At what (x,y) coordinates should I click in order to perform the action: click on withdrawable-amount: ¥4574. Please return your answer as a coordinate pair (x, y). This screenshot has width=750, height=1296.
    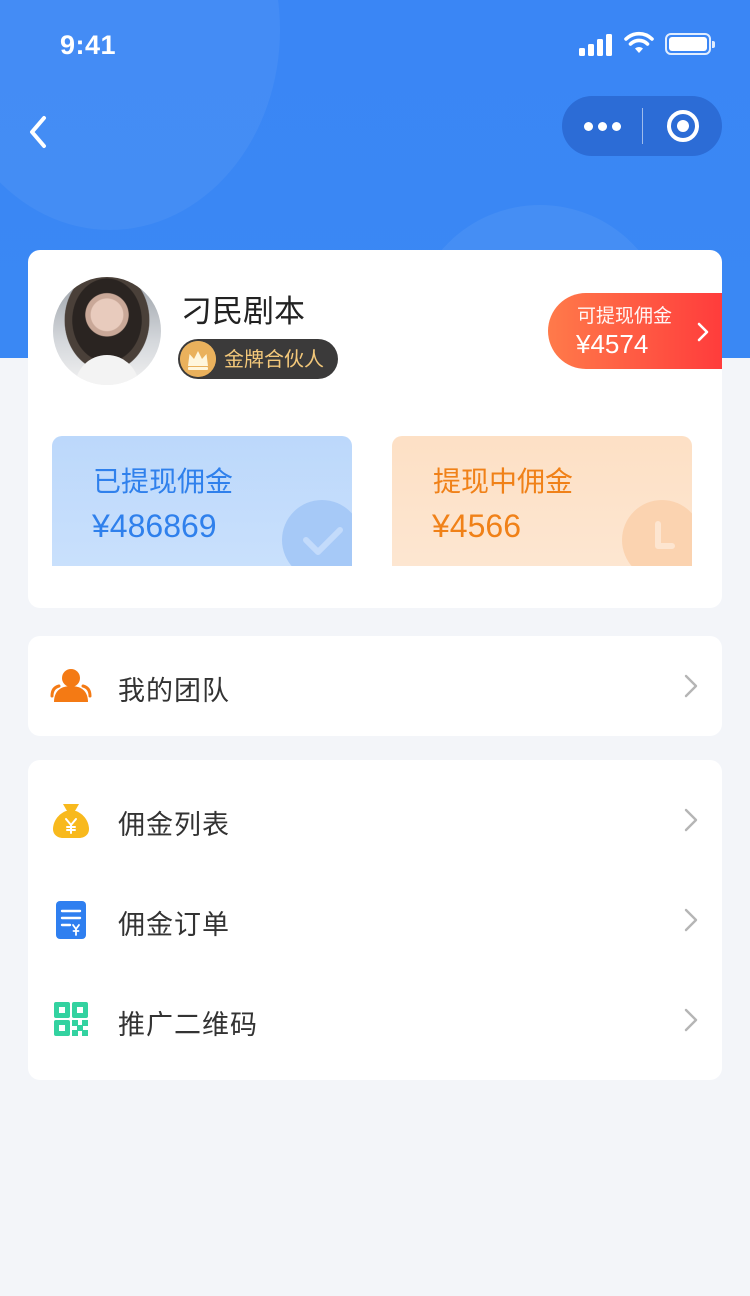
    Looking at the image, I should click on (612, 344).